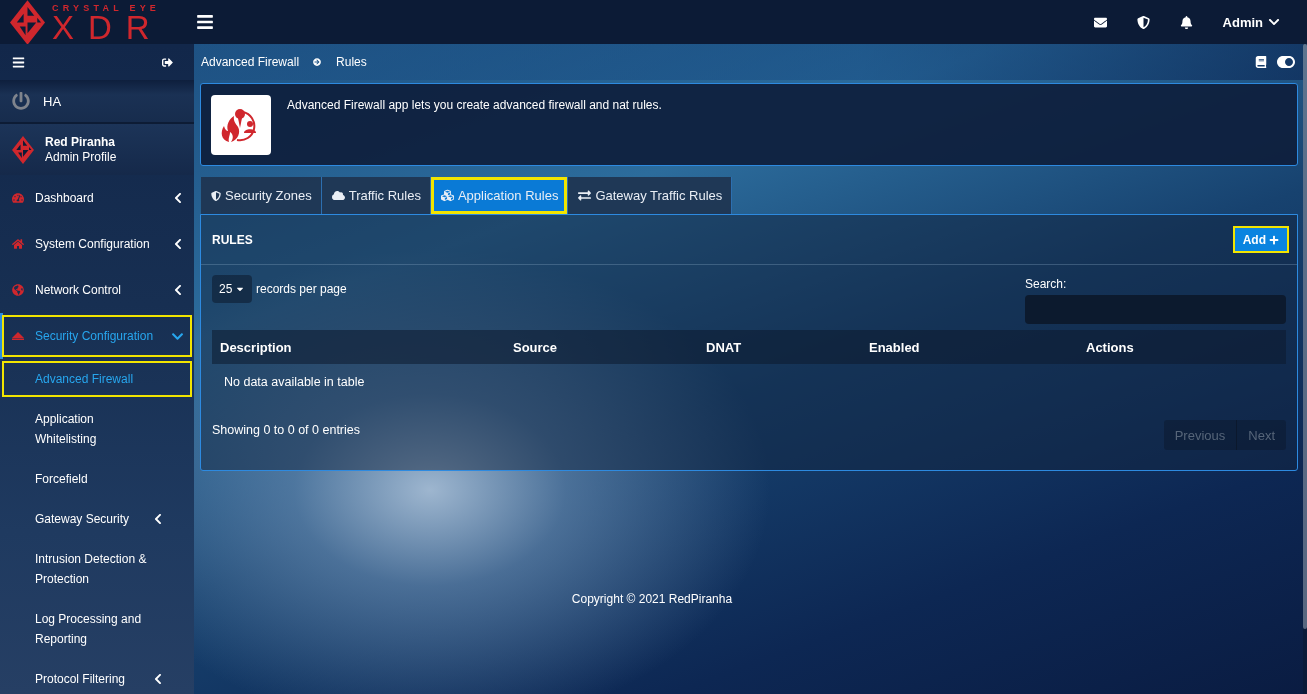  What do you see at coordinates (97, 479) in the screenshot?
I see `sidebar-subitem: Forcefield` at bounding box center [97, 479].